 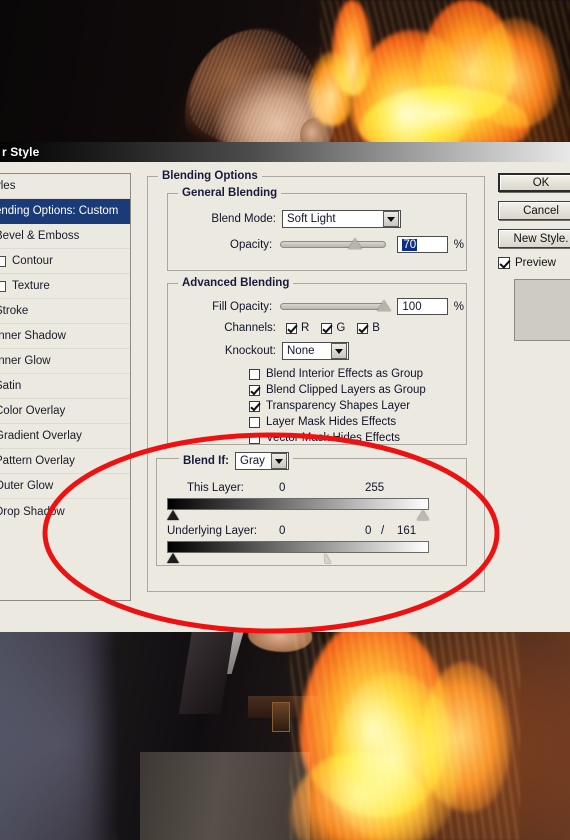 I want to click on blend-if-label: Blend If:, so click(x=206, y=461).